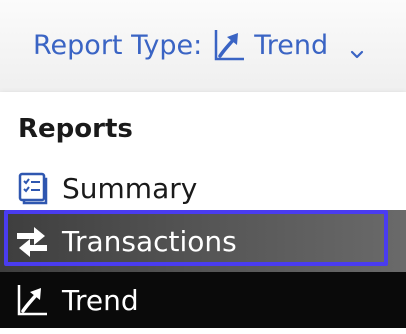 The image size is (406, 334). What do you see at coordinates (32, 188) in the screenshot?
I see `summary-icon` at bounding box center [32, 188].